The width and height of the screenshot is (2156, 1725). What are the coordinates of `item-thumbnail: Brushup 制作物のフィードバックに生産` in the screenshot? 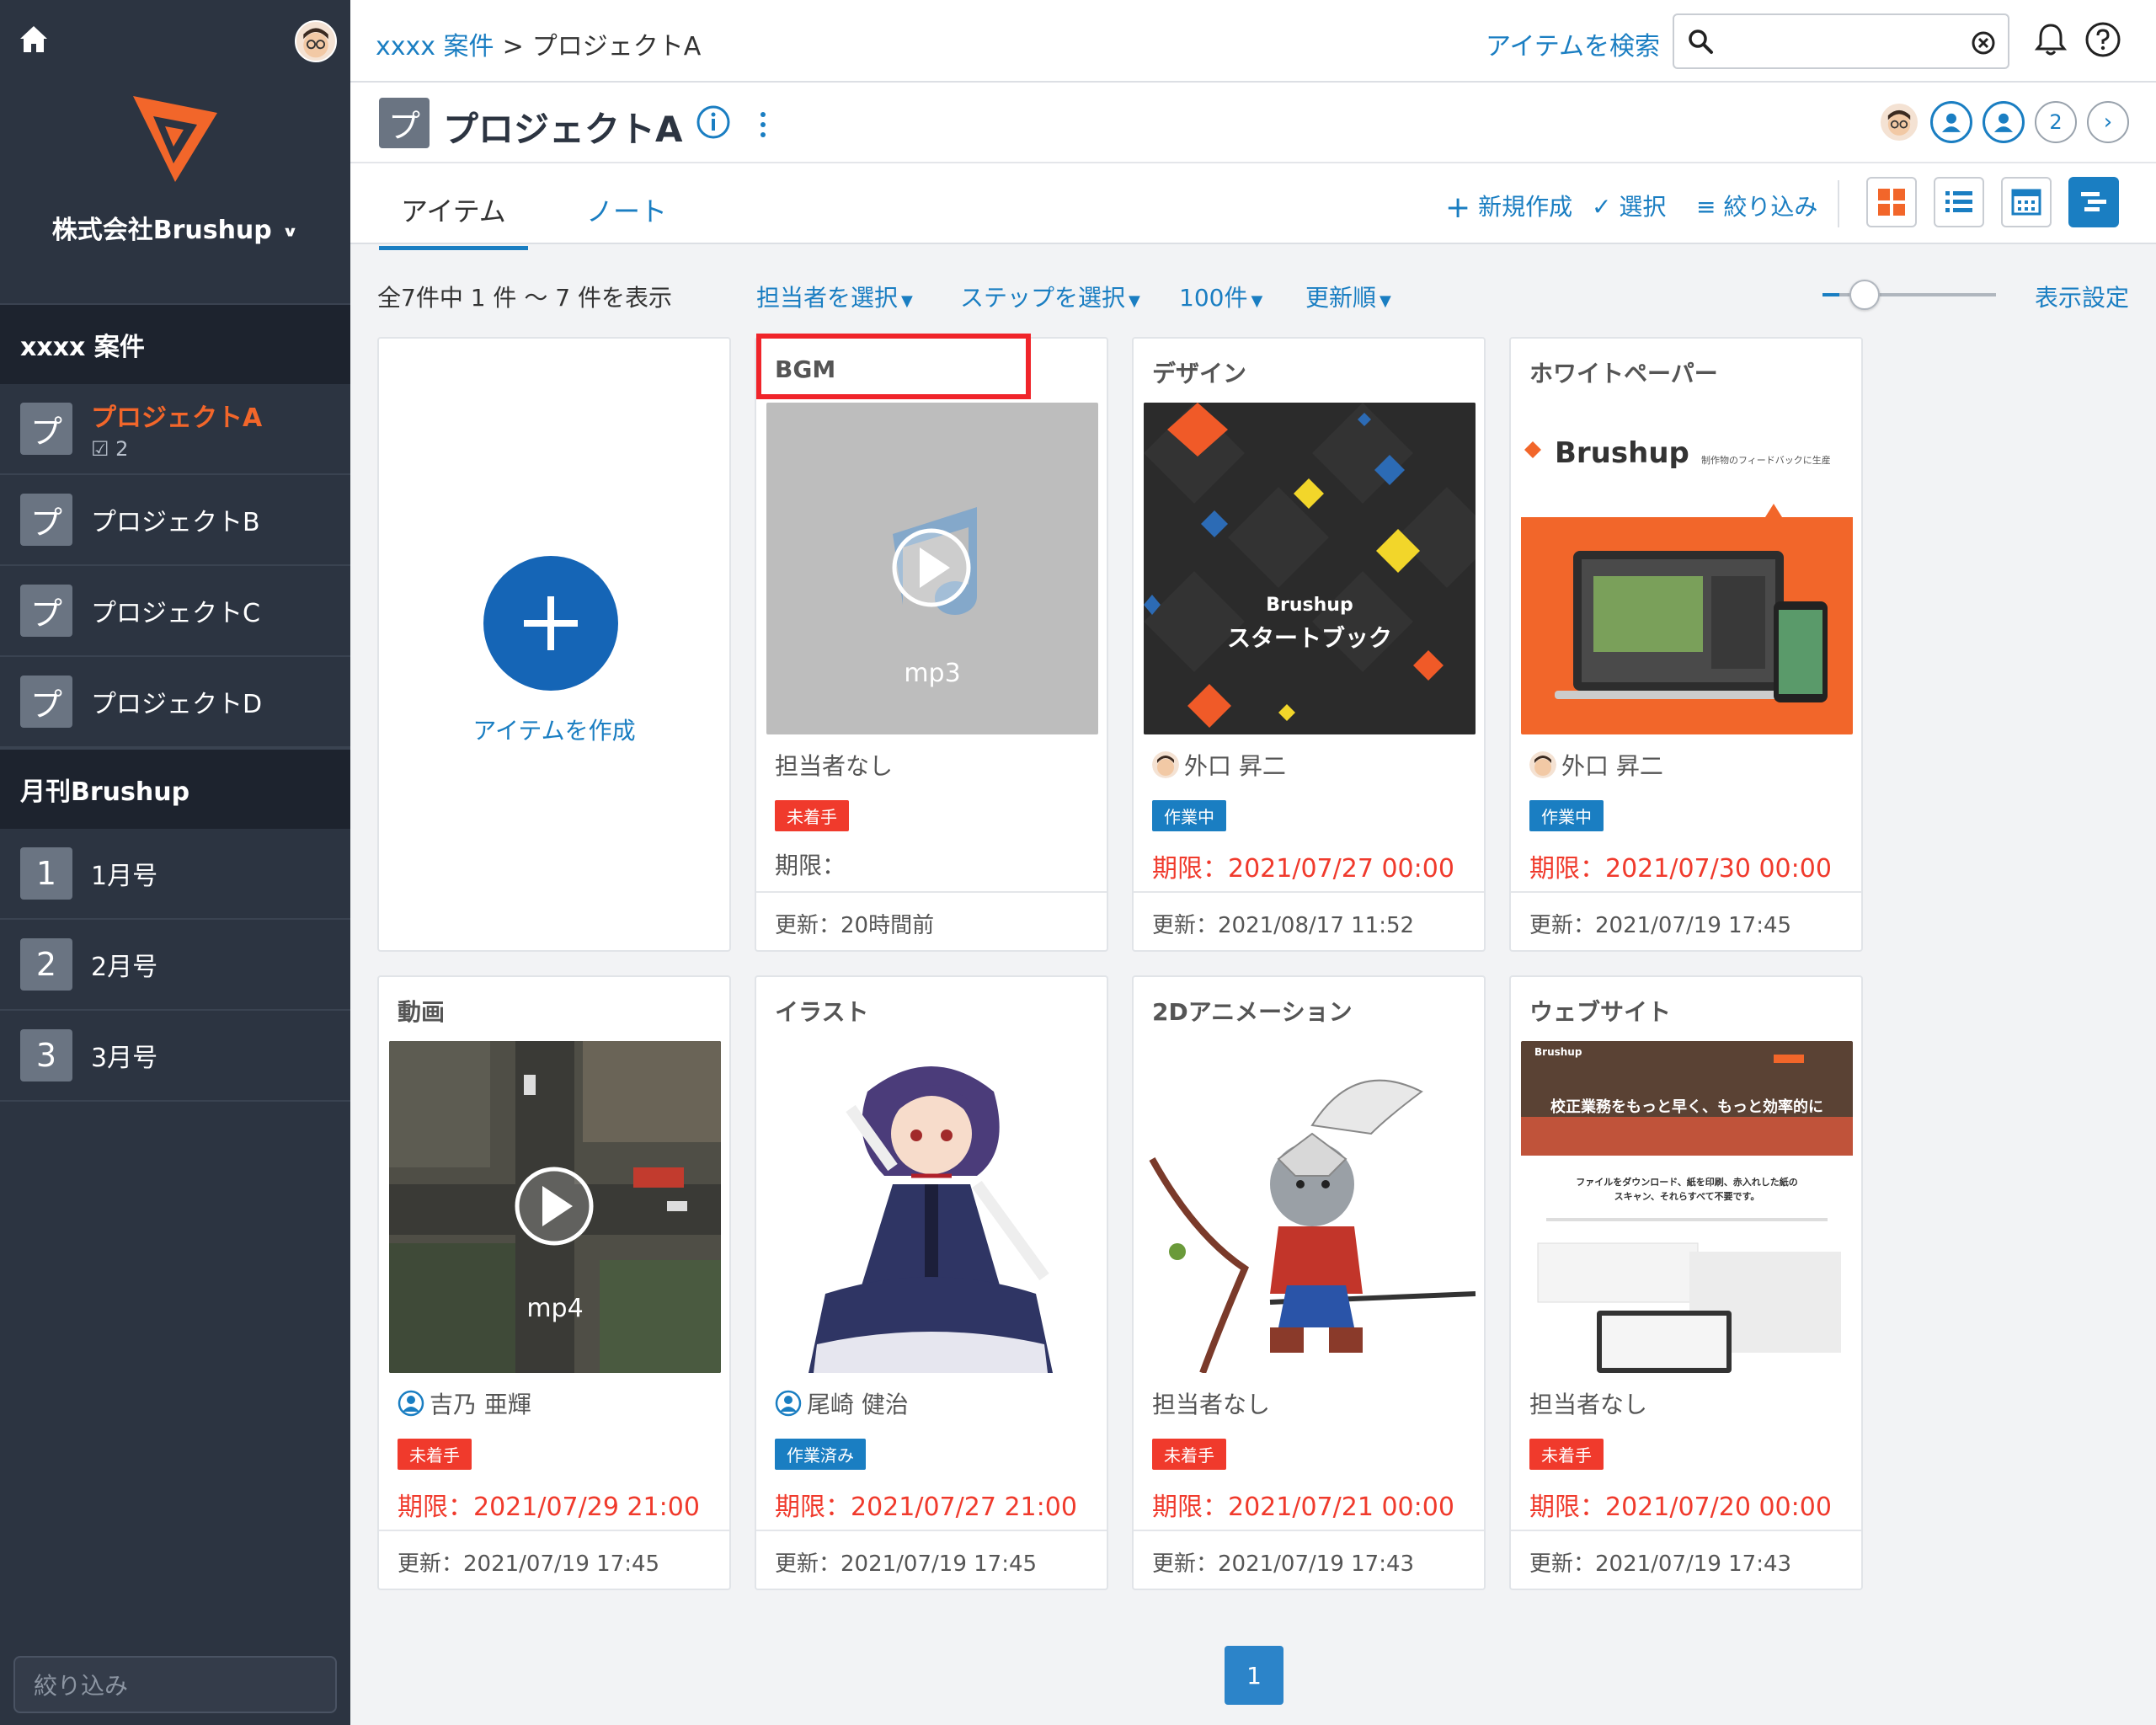 It's located at (1687, 568).